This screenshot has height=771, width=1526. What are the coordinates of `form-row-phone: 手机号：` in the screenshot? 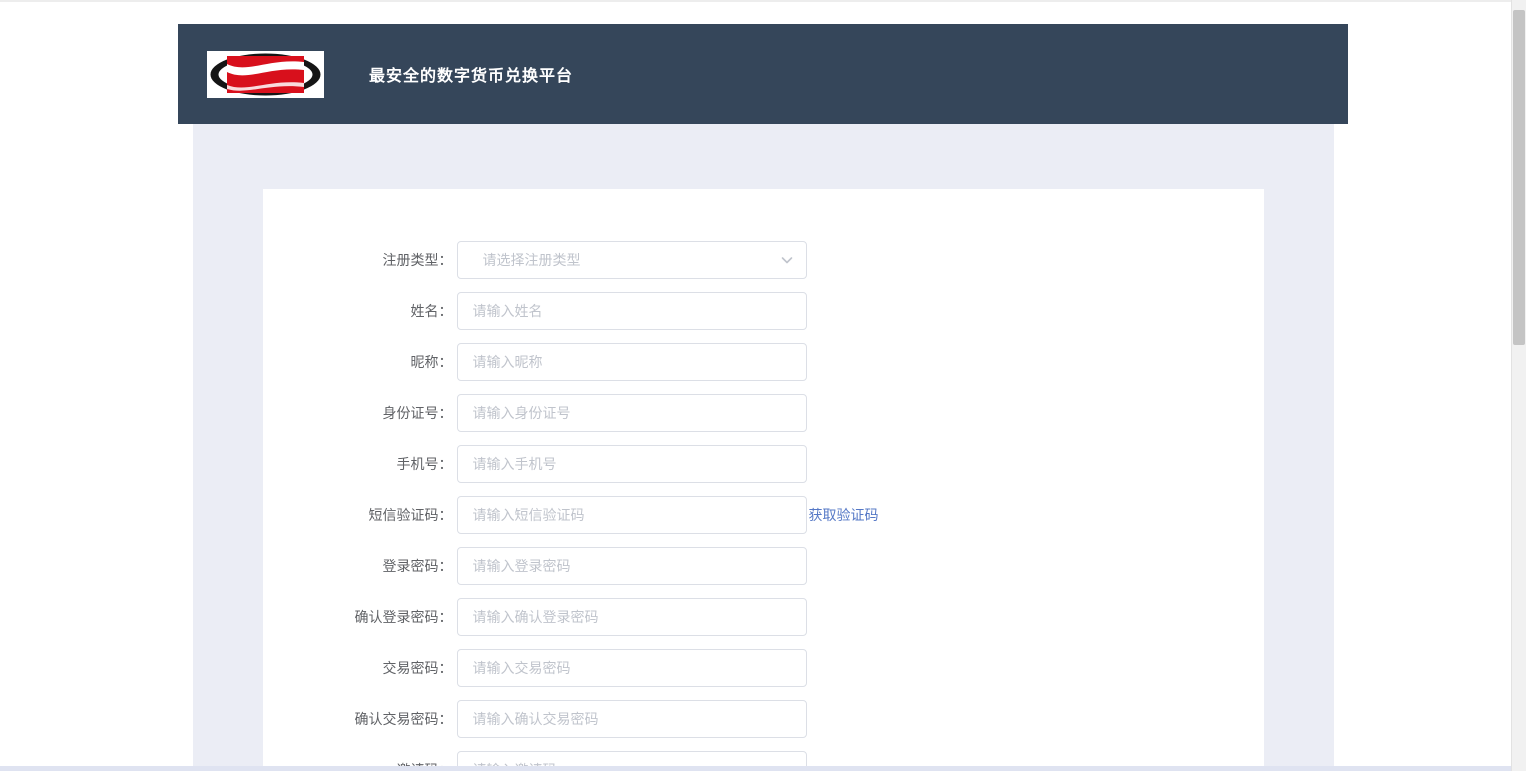 It's located at (763, 464).